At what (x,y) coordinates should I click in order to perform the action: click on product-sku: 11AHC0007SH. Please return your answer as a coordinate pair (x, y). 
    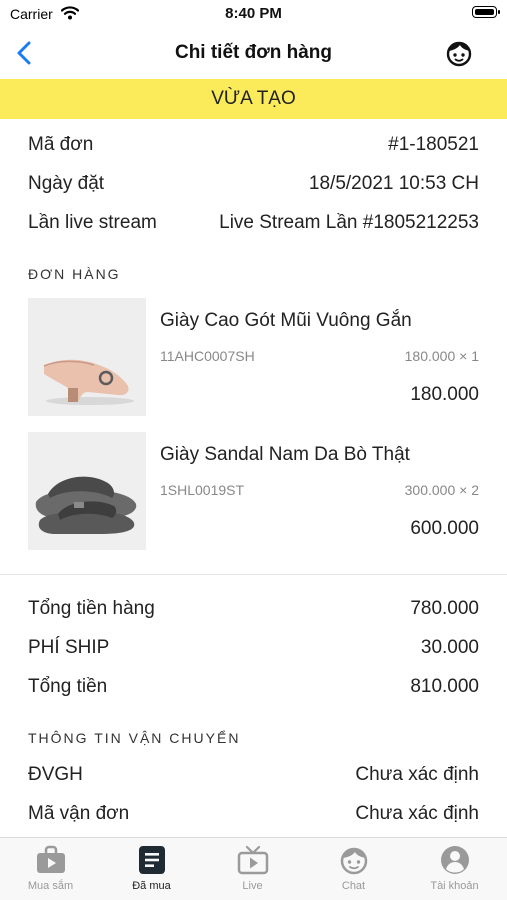
    Looking at the image, I should click on (207, 356).